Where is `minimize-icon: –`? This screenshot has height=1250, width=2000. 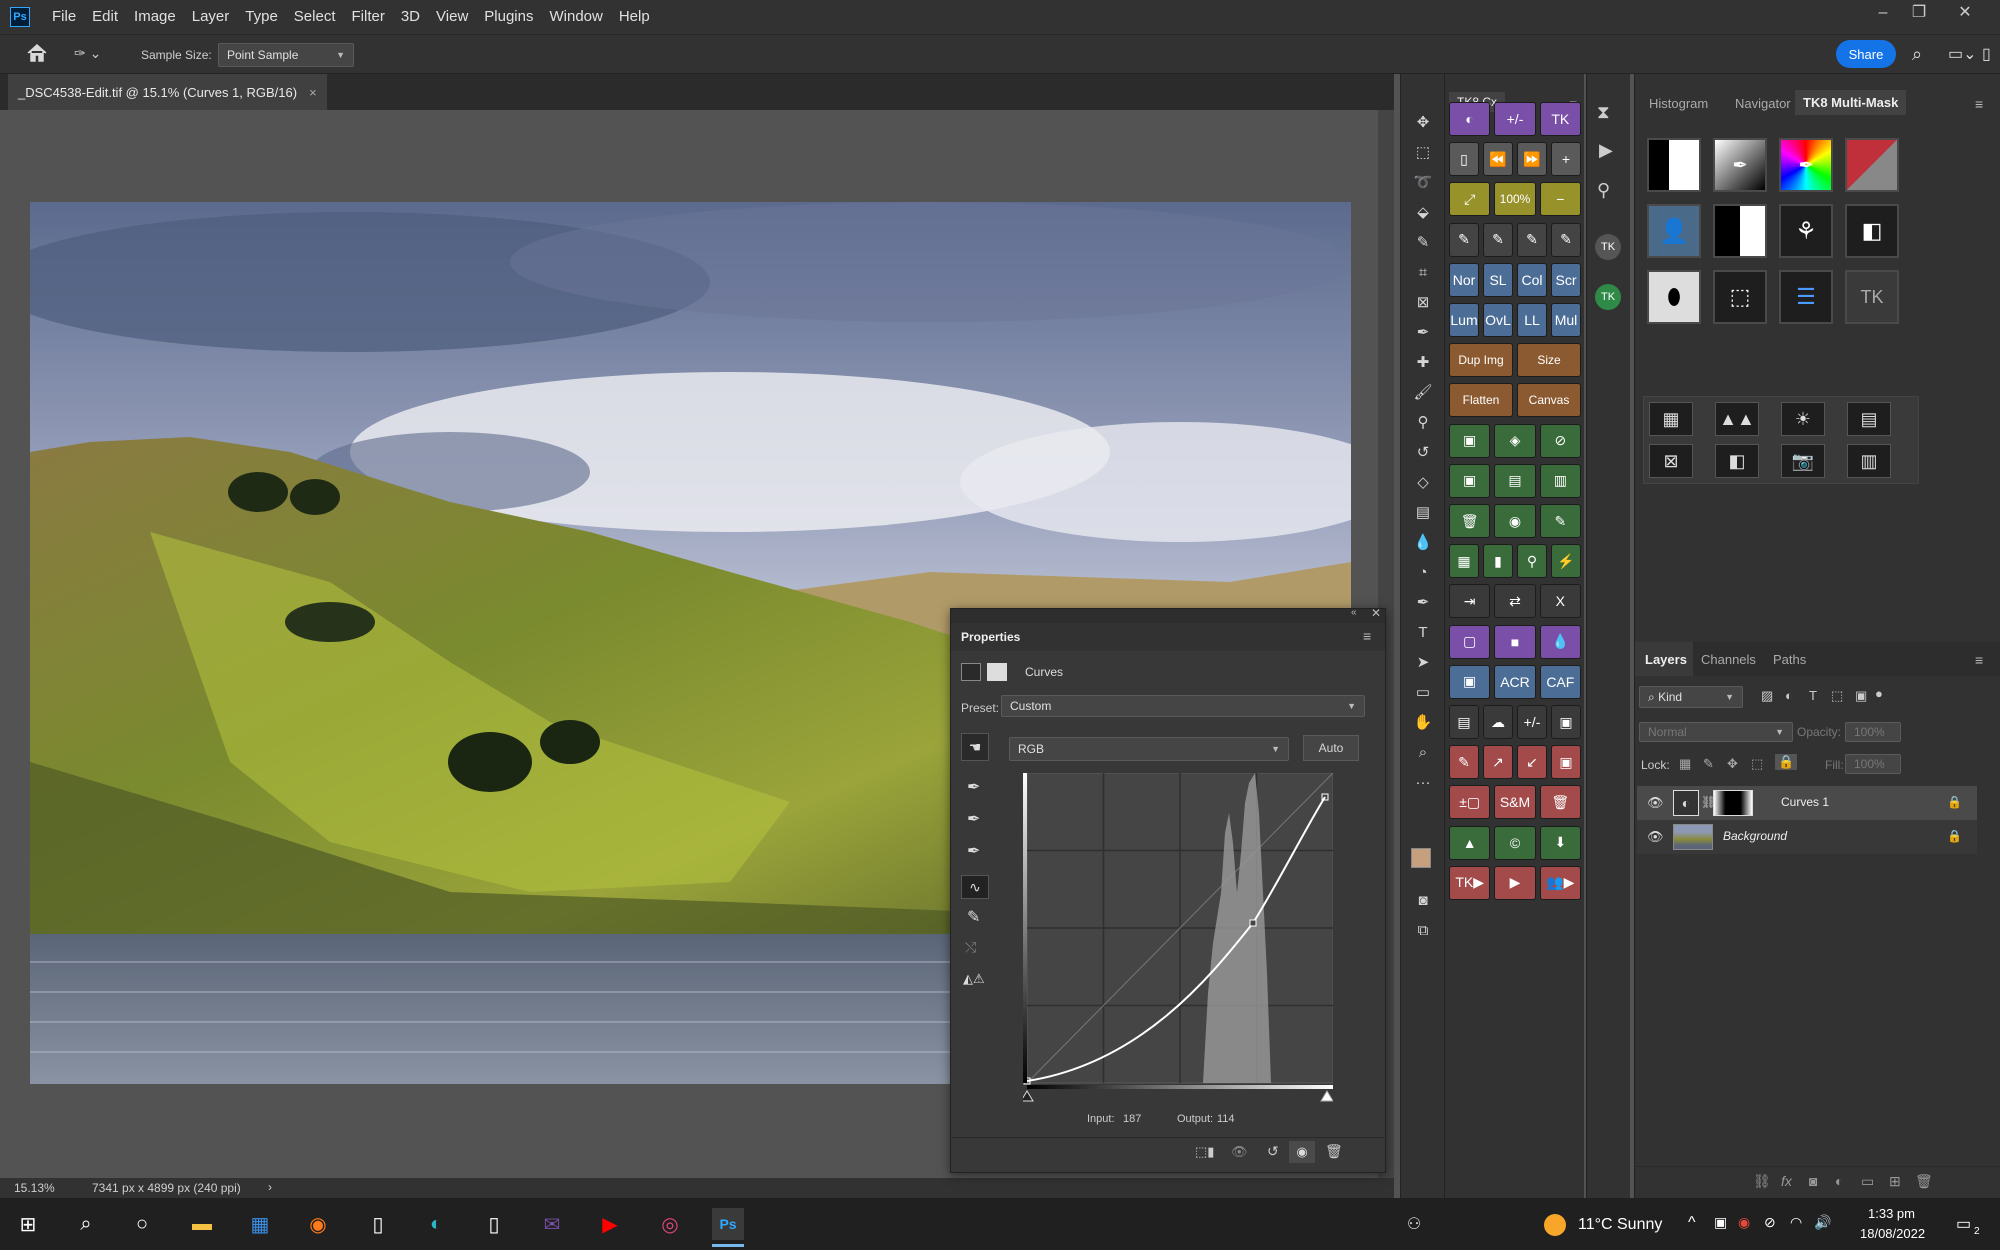
minimize-icon: – is located at coordinates (1883, 14).